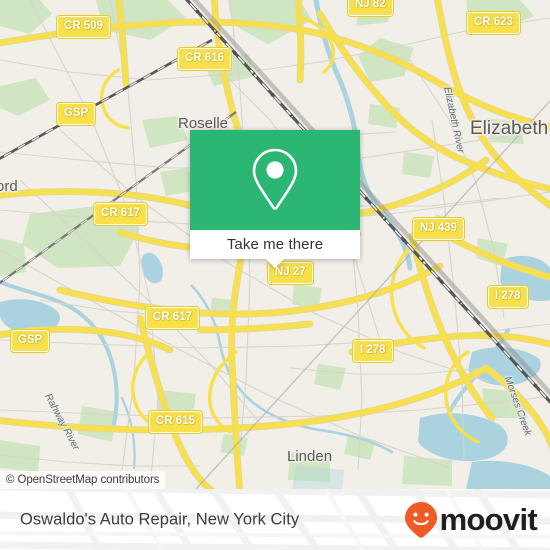 This screenshot has height=550, width=550. I want to click on place-popup-card: Take me there, so click(275, 199).